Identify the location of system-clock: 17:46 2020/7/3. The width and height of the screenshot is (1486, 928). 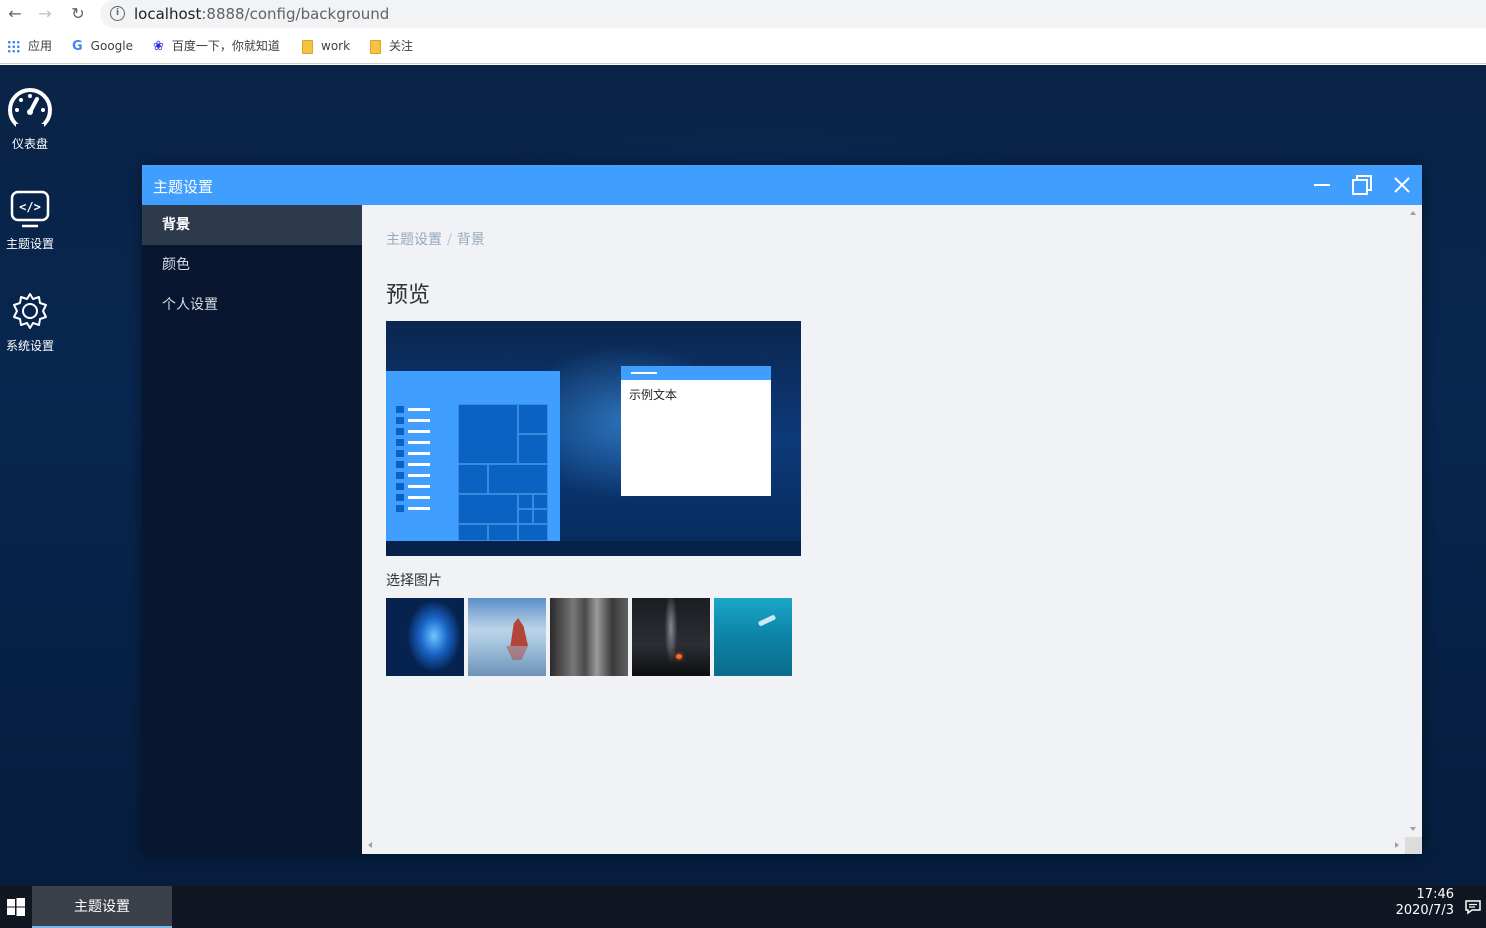
(1425, 903).